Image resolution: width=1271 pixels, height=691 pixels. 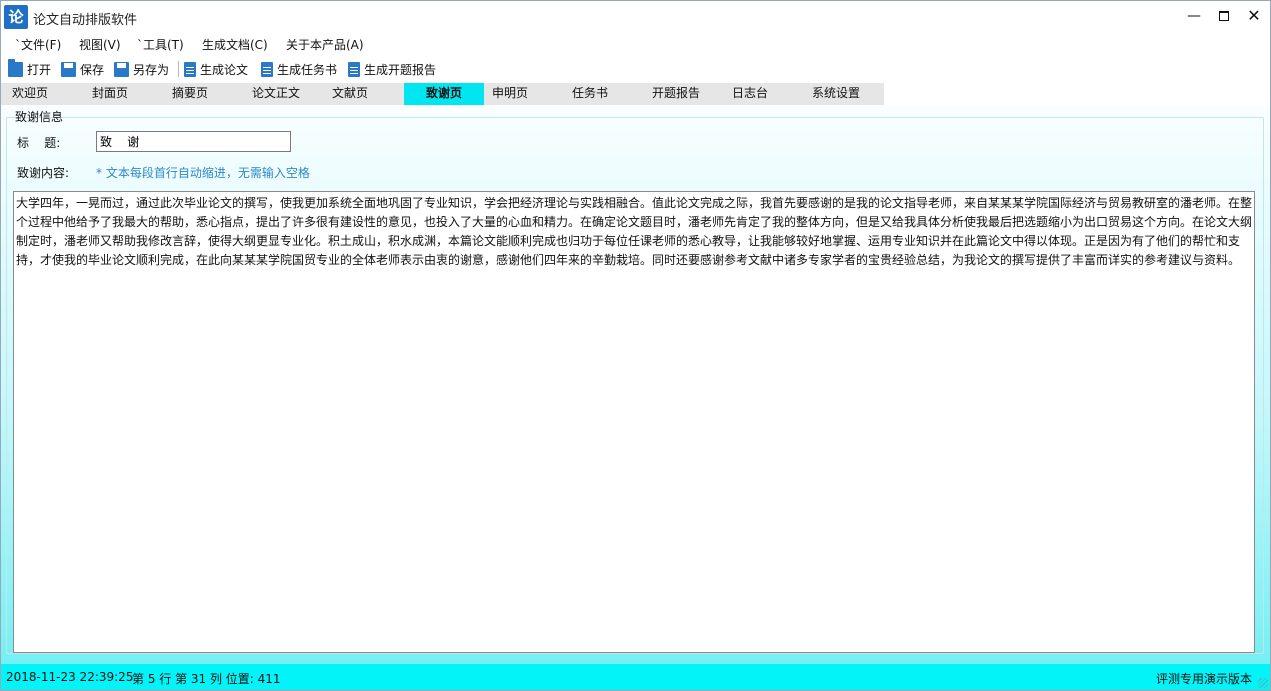 I want to click on save-button: 保存, so click(x=82, y=69).